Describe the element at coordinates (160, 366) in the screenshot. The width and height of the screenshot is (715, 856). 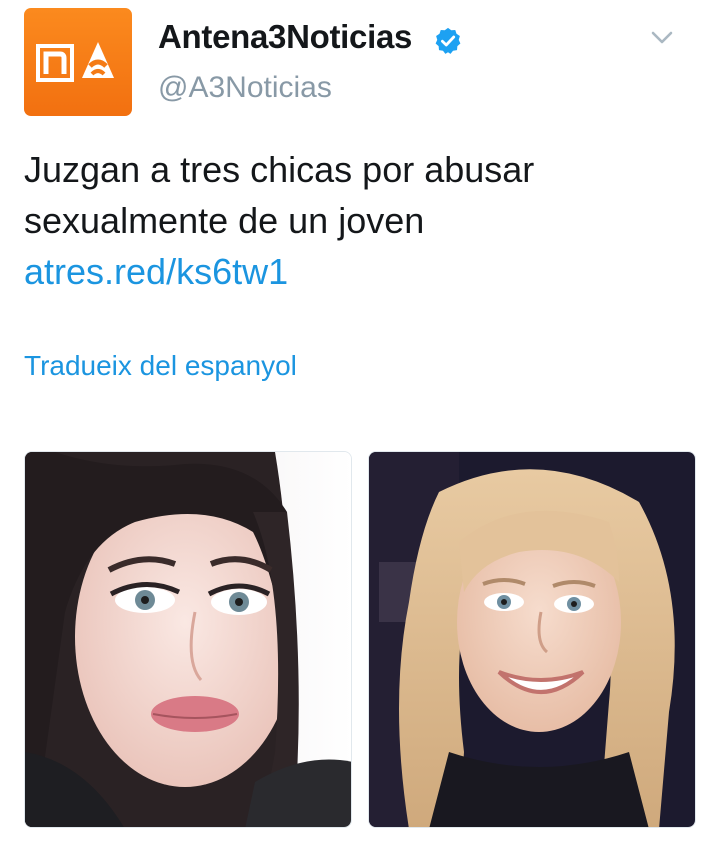
I see `translate-link: Tradueix del espanyol` at that location.